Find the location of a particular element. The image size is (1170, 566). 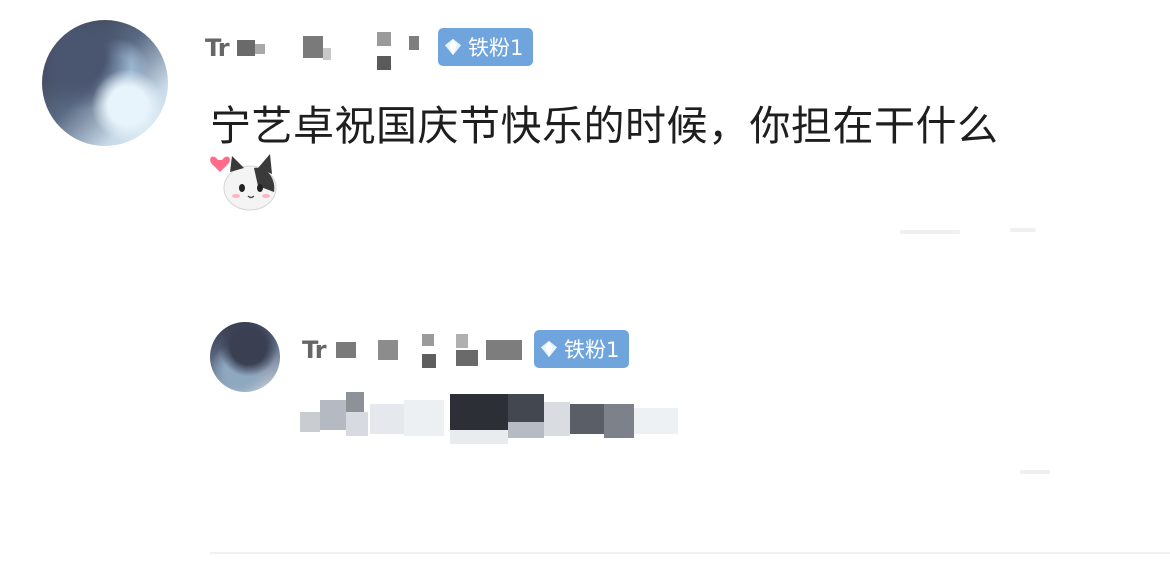

reply-text-redacted is located at coordinates (489, 418).